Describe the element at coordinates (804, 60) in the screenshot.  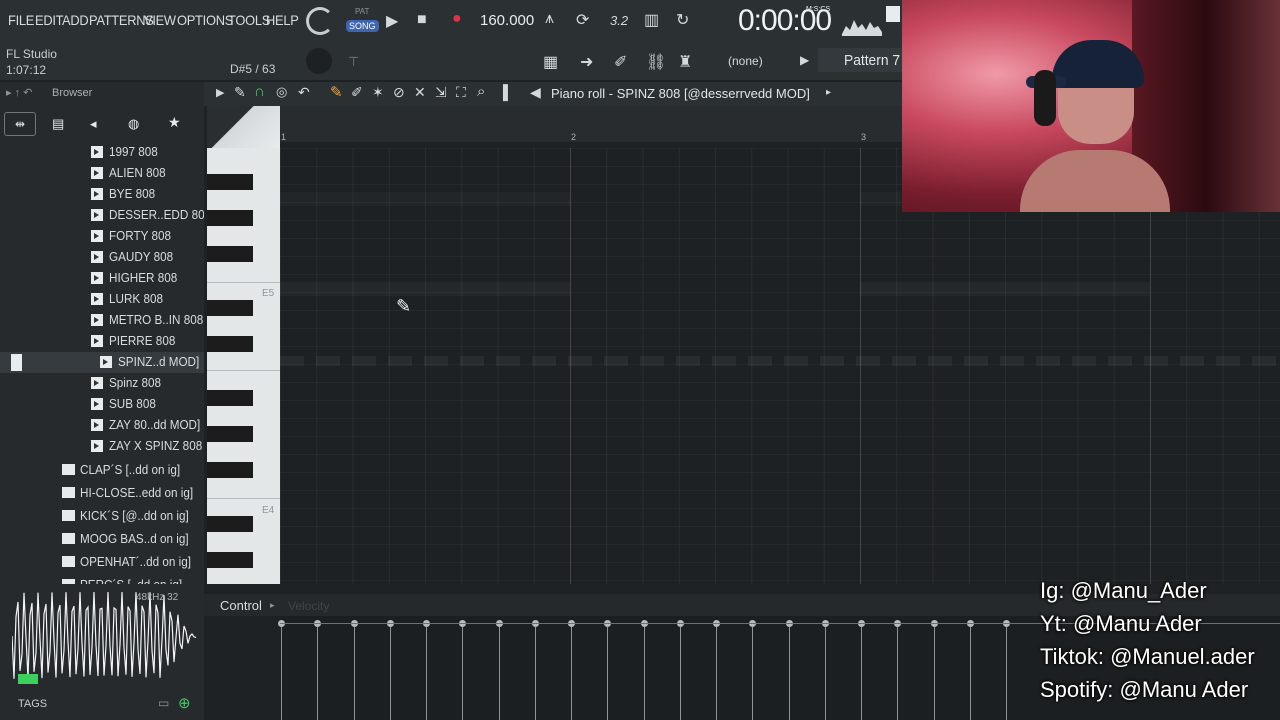
I see `pattern-nav-icon: ▶` at that location.